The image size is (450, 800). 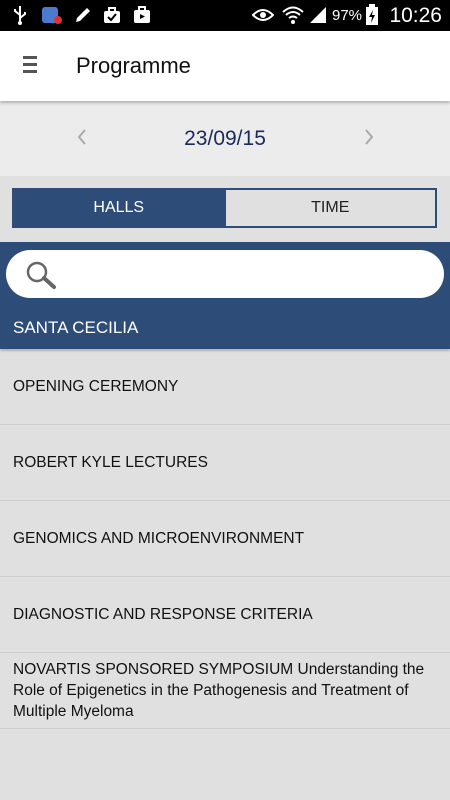 What do you see at coordinates (318, 15) in the screenshot?
I see `signal-icon` at bounding box center [318, 15].